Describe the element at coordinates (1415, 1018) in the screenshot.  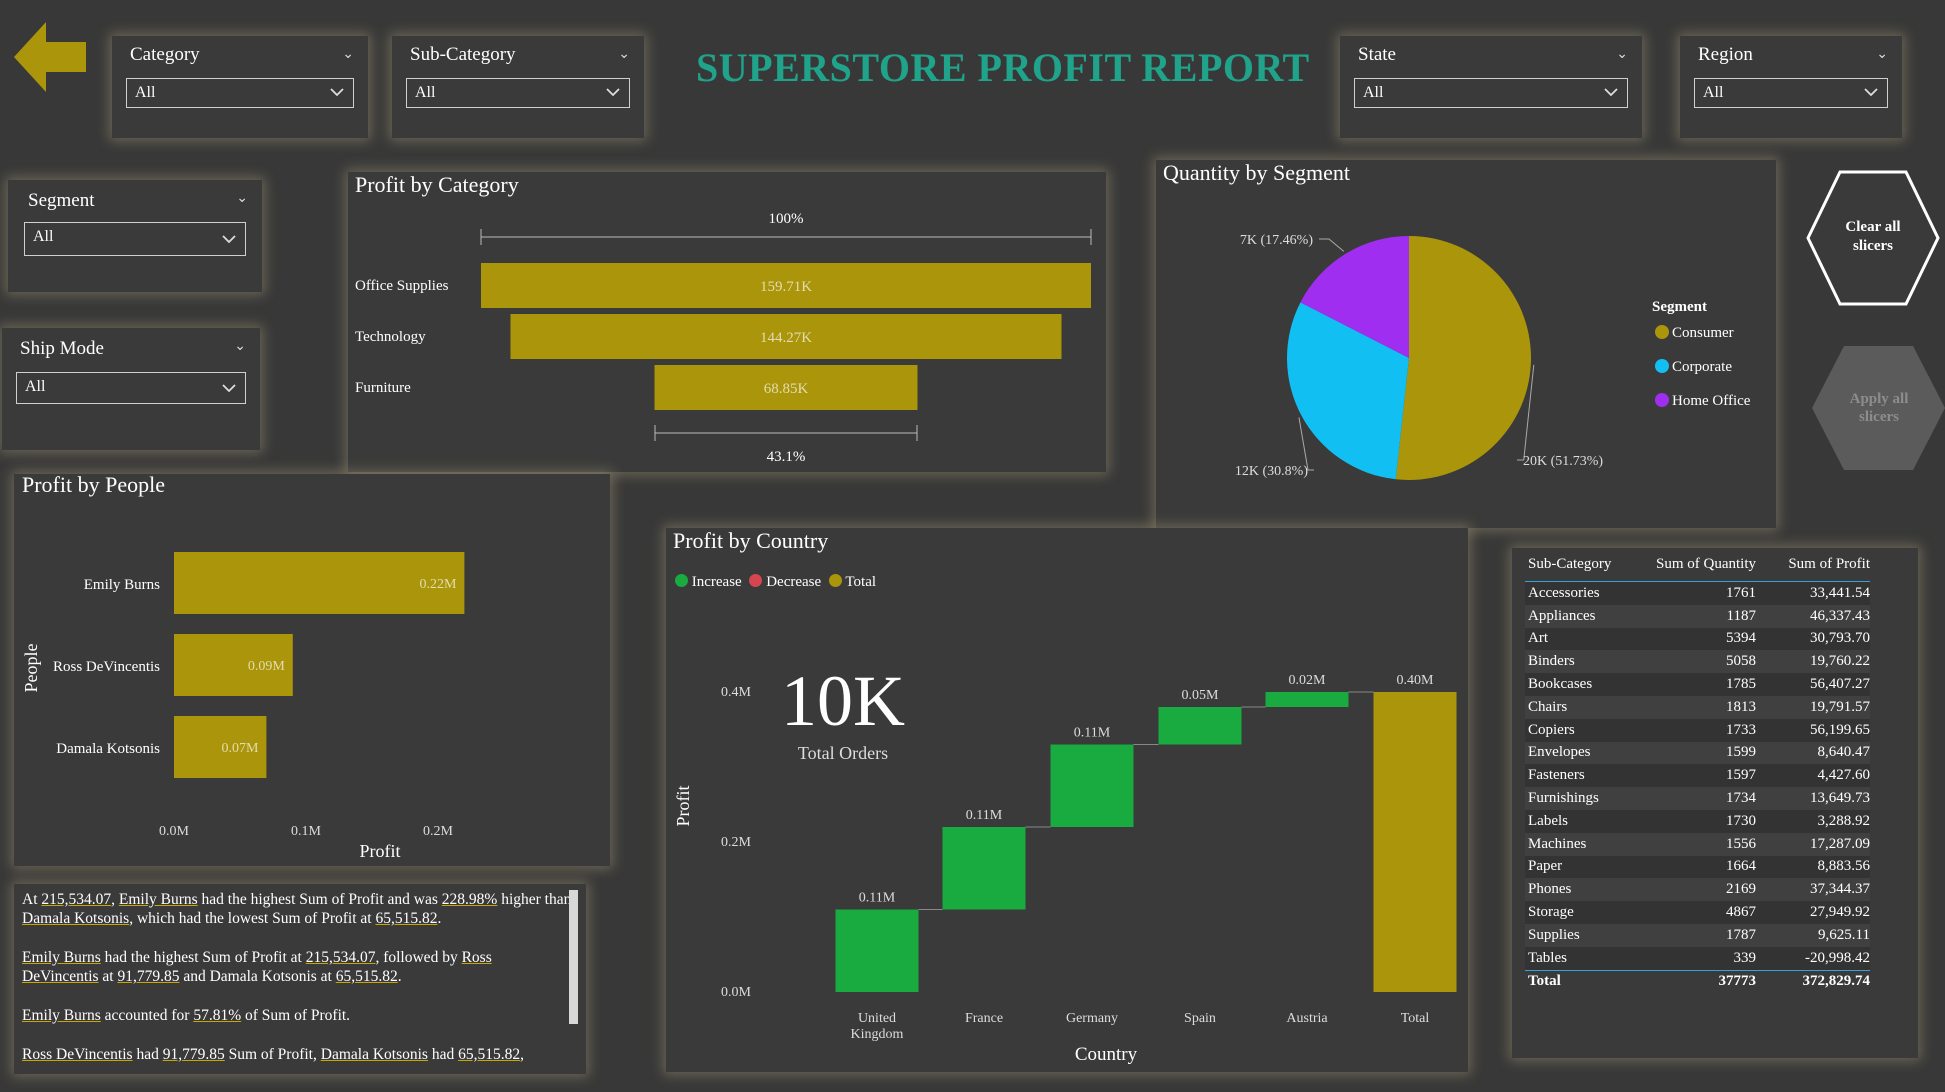
I see `country-label: Total` at that location.